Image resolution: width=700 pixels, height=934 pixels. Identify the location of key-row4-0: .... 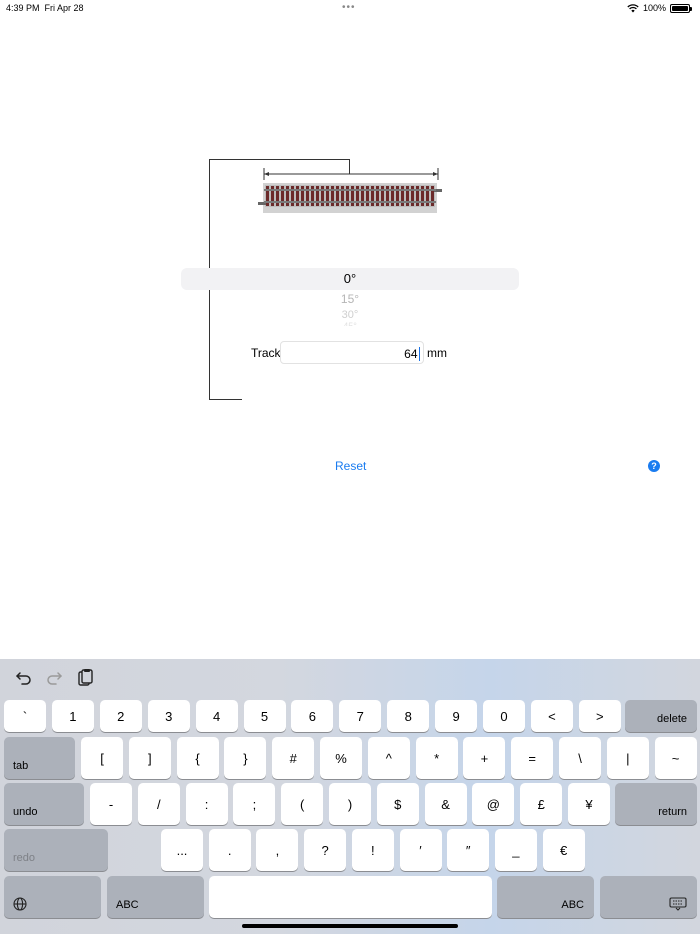
(182, 850).